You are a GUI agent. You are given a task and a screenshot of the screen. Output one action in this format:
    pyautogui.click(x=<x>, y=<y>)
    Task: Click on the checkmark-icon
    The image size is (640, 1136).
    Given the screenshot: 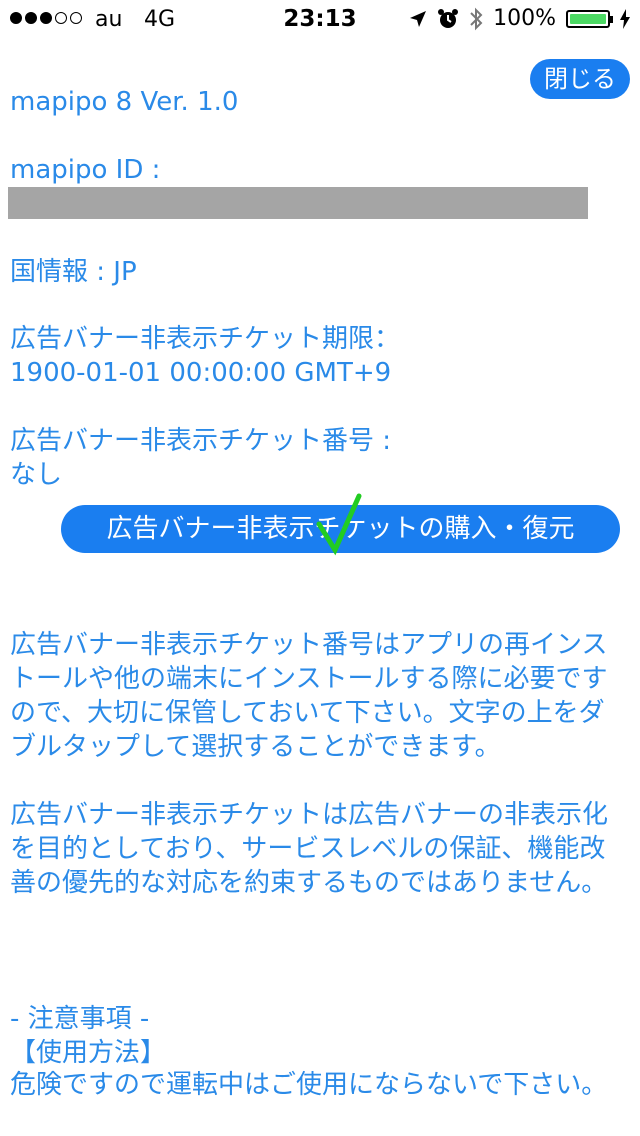 What is the action you would take?
    pyautogui.click(x=339, y=524)
    